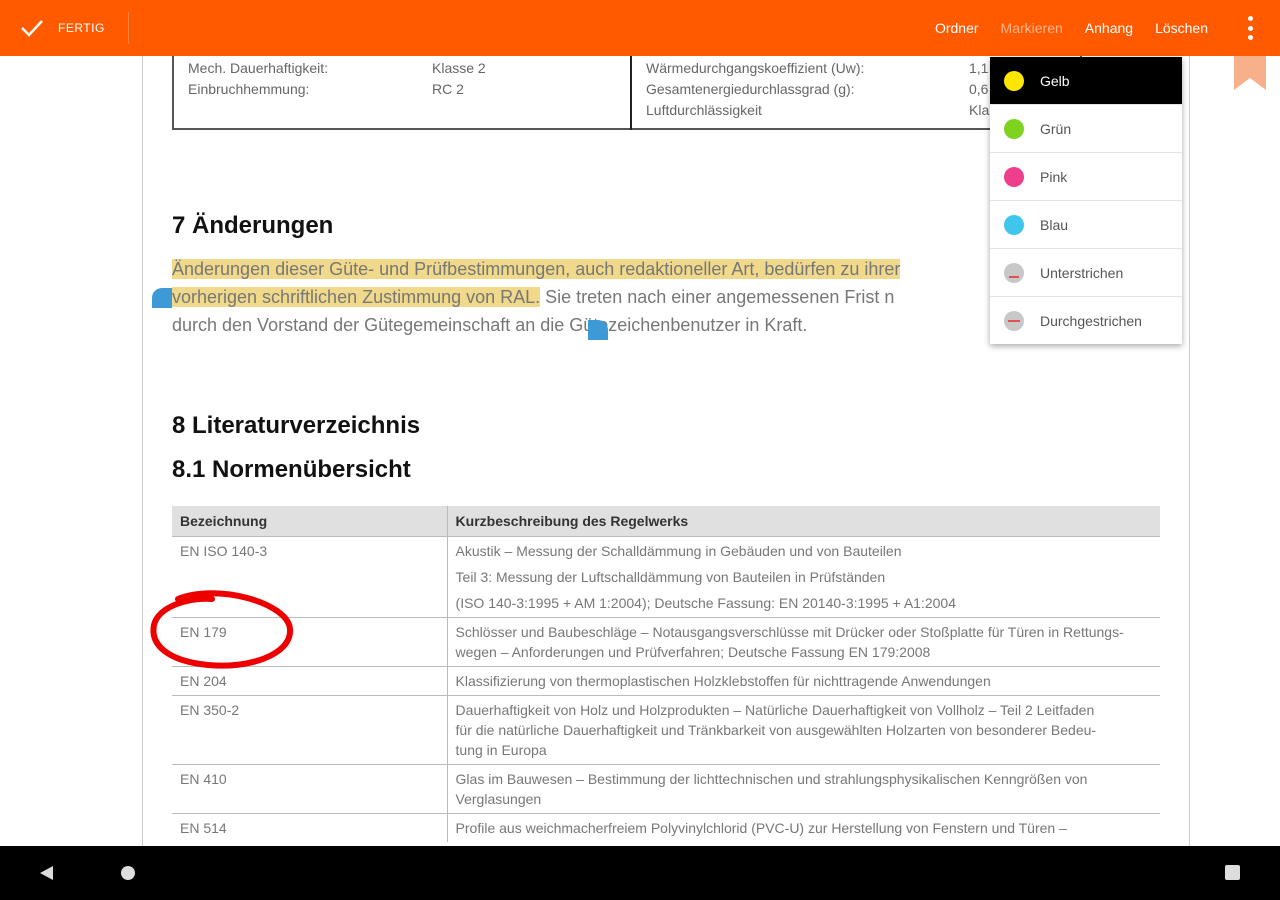 The height and width of the screenshot is (900, 1280). Describe the element at coordinates (598, 330) in the screenshot. I see `selection-end-handle` at that location.